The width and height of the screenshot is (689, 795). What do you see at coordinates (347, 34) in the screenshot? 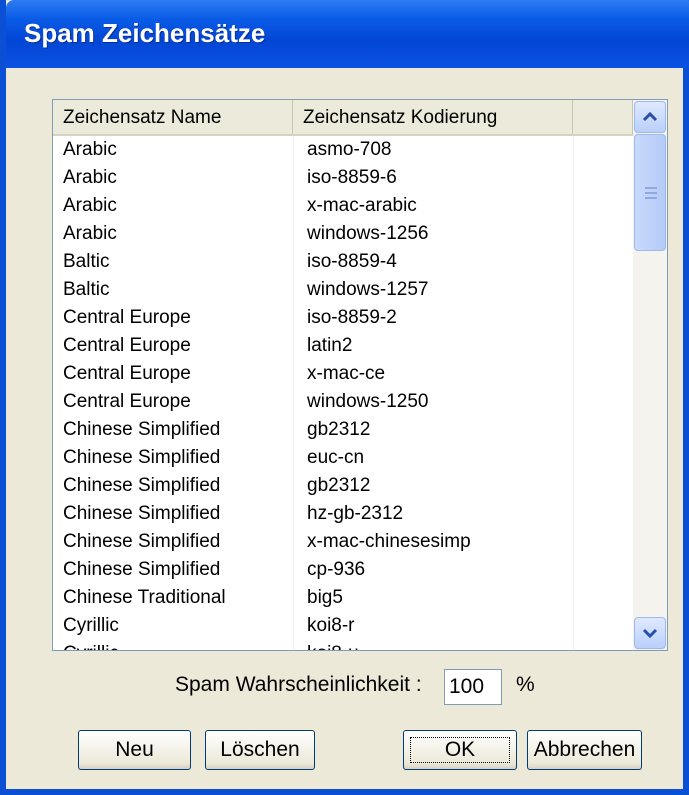
I see `title-bar: Spam Zeichensätze` at bounding box center [347, 34].